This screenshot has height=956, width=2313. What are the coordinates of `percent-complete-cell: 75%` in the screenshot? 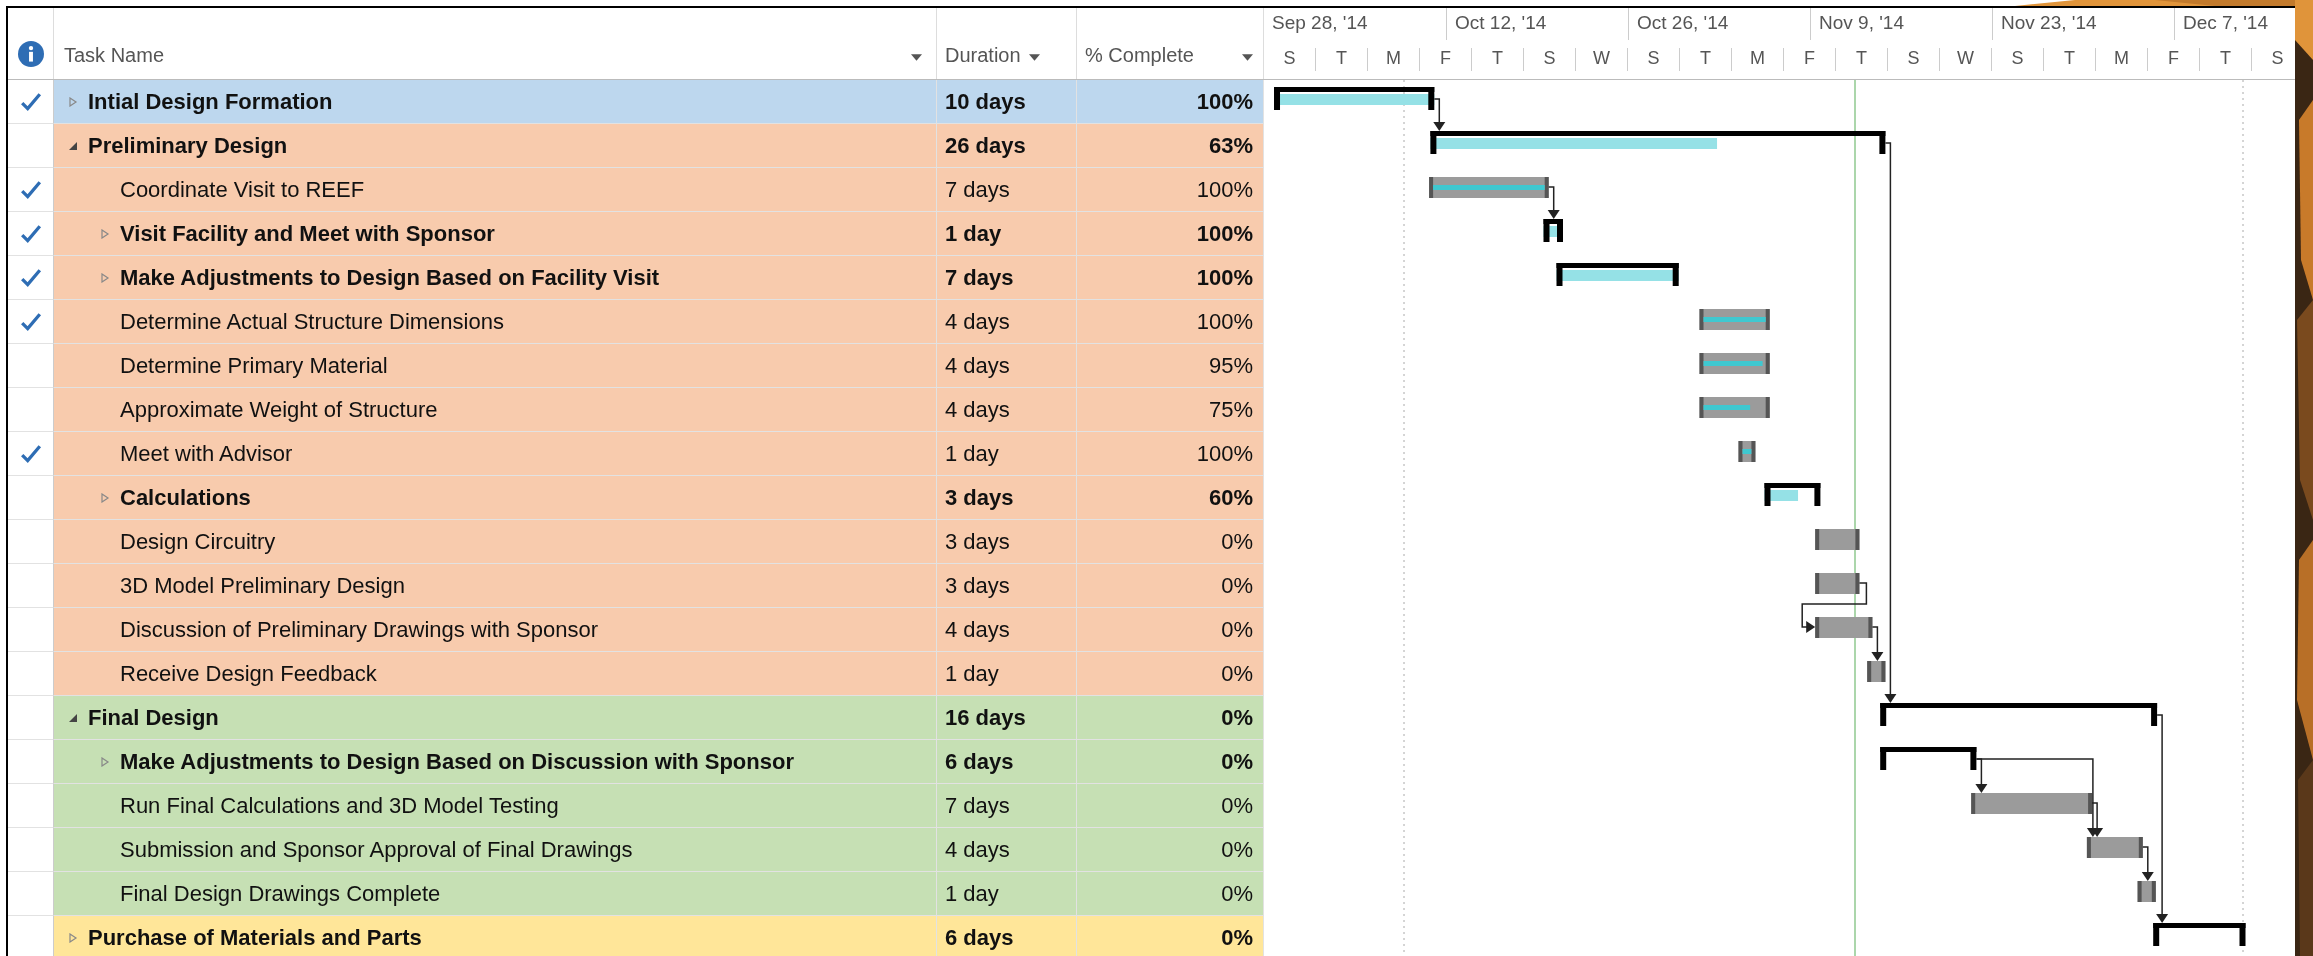 It's located at (1170, 410).